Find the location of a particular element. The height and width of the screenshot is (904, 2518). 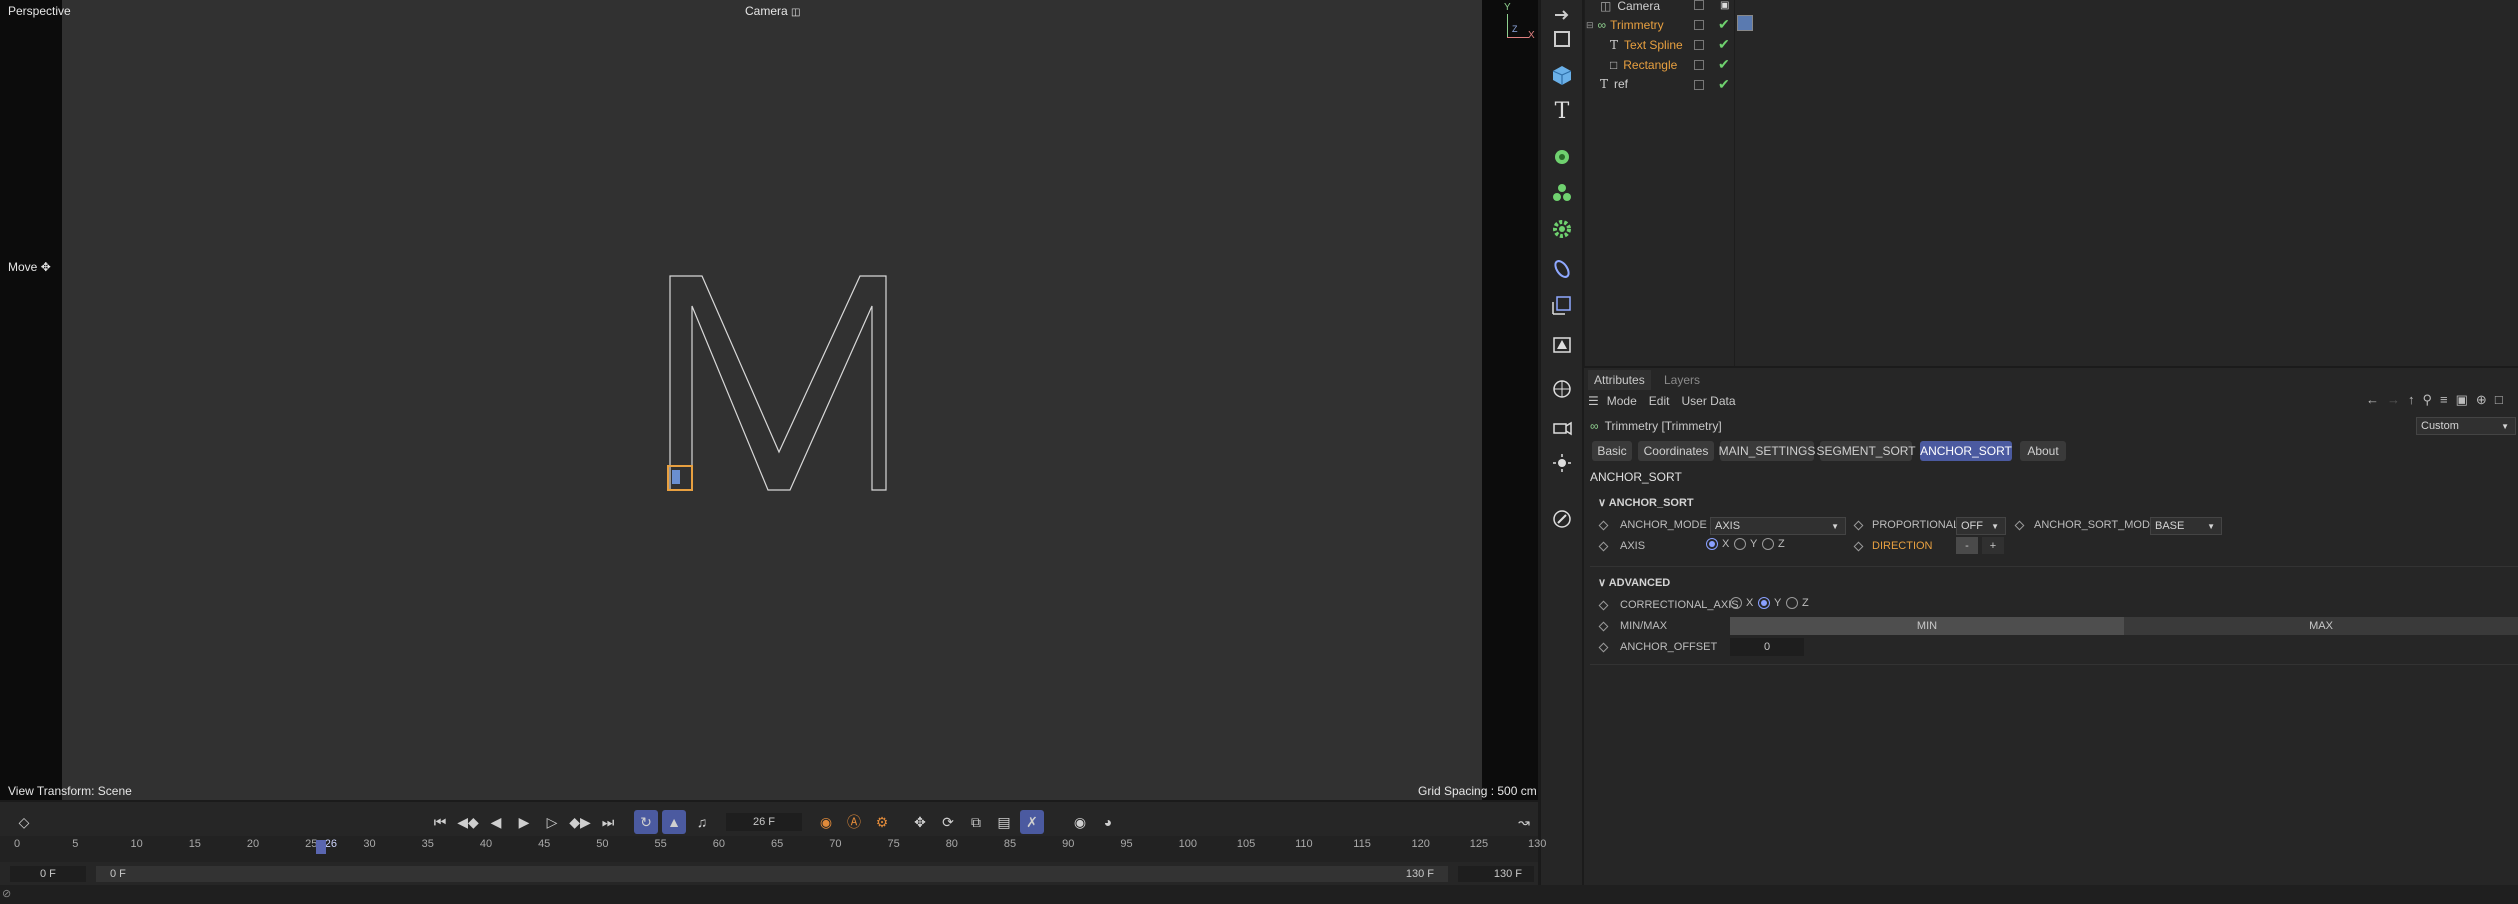

filter-icon: ≡ is located at coordinates (2448, 399).